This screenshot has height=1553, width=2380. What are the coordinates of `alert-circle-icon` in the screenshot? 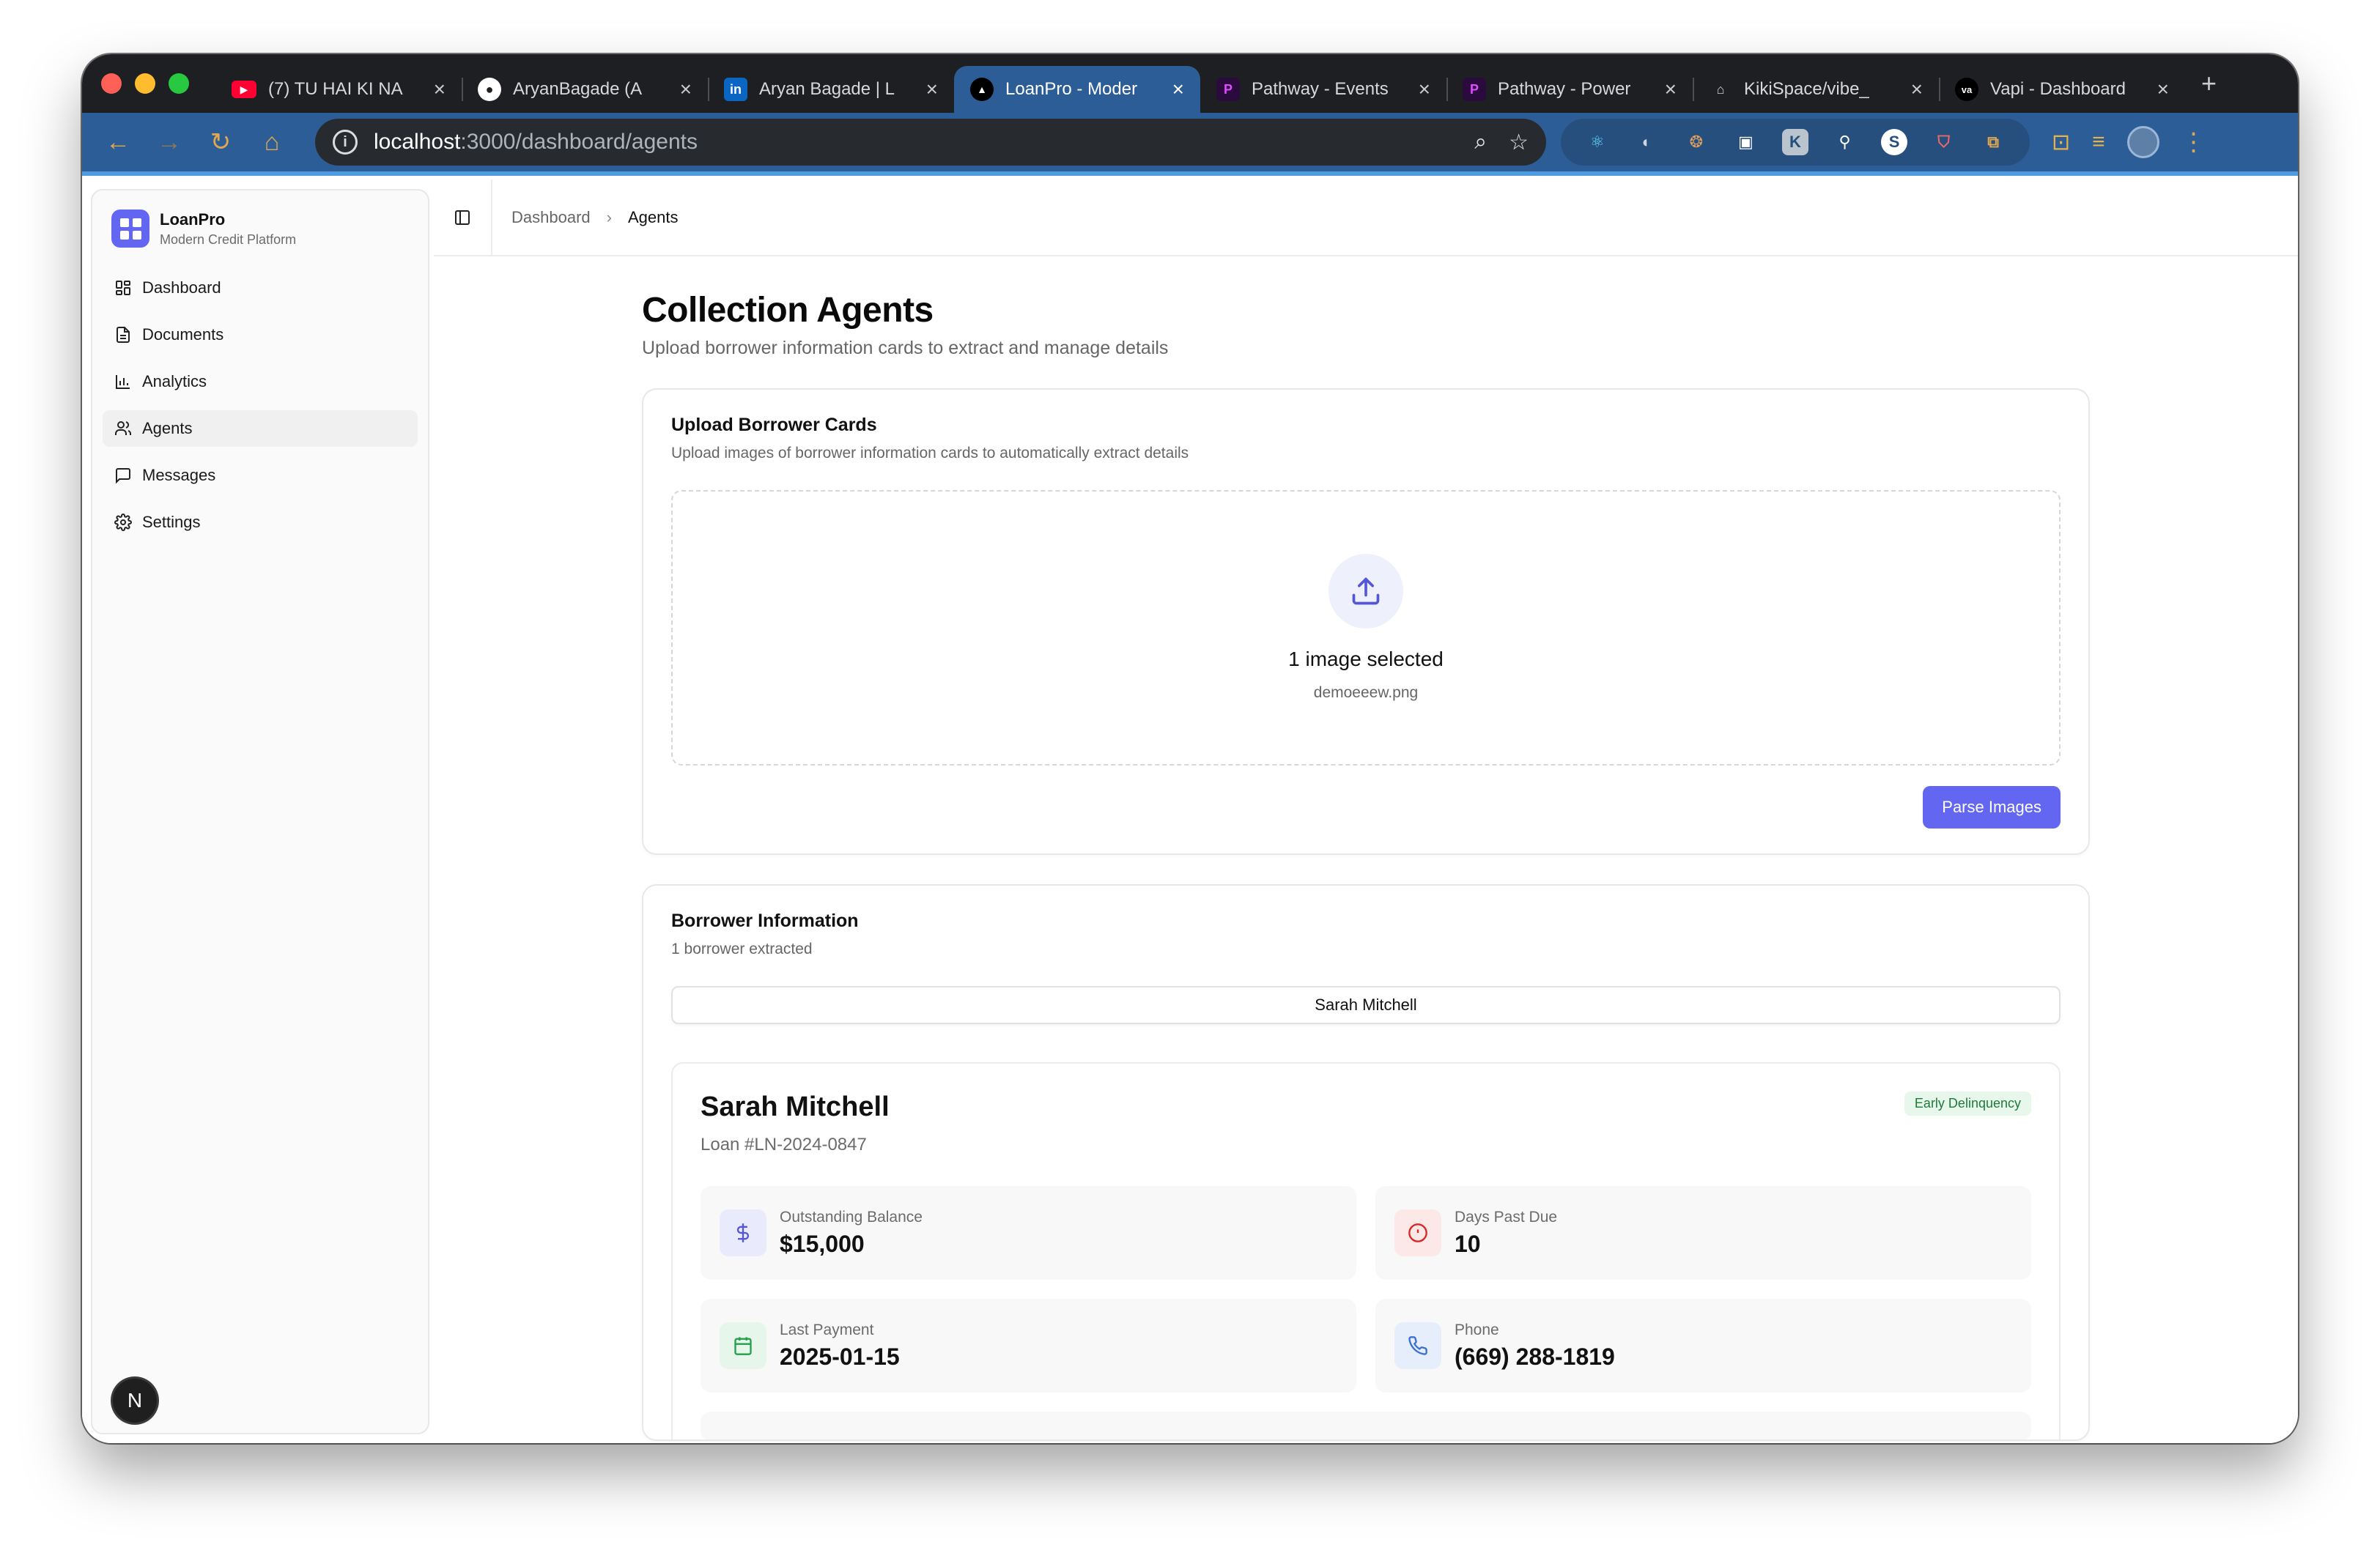 It's located at (1417, 1232).